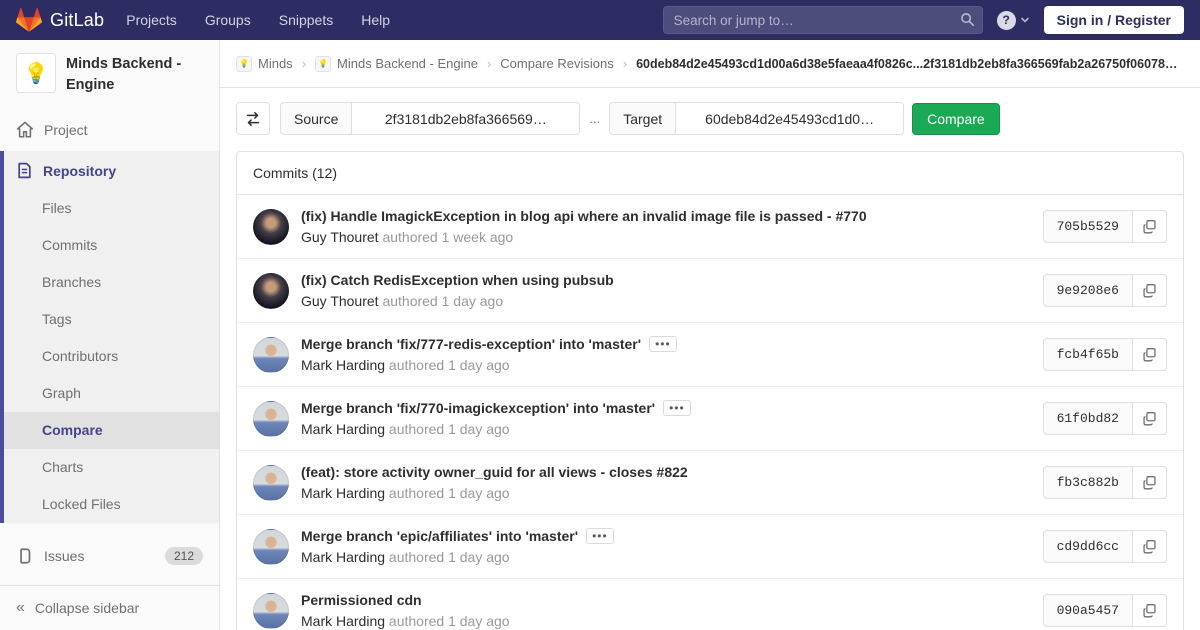 The height and width of the screenshot is (630, 1200). What do you see at coordinates (375, 20) in the screenshot?
I see `navbar-link: Help` at bounding box center [375, 20].